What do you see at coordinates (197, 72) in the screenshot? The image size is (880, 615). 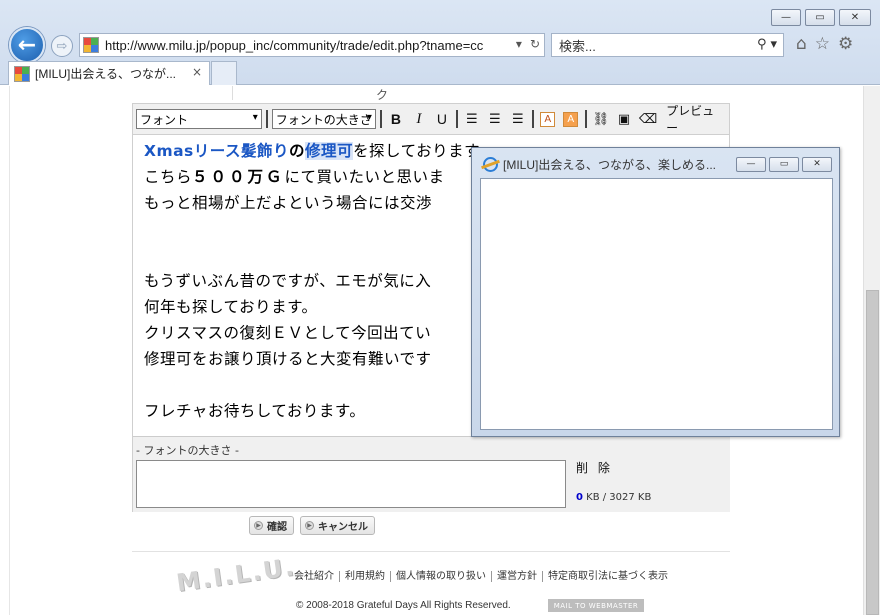 I see `tab-close-icon: ×` at bounding box center [197, 72].